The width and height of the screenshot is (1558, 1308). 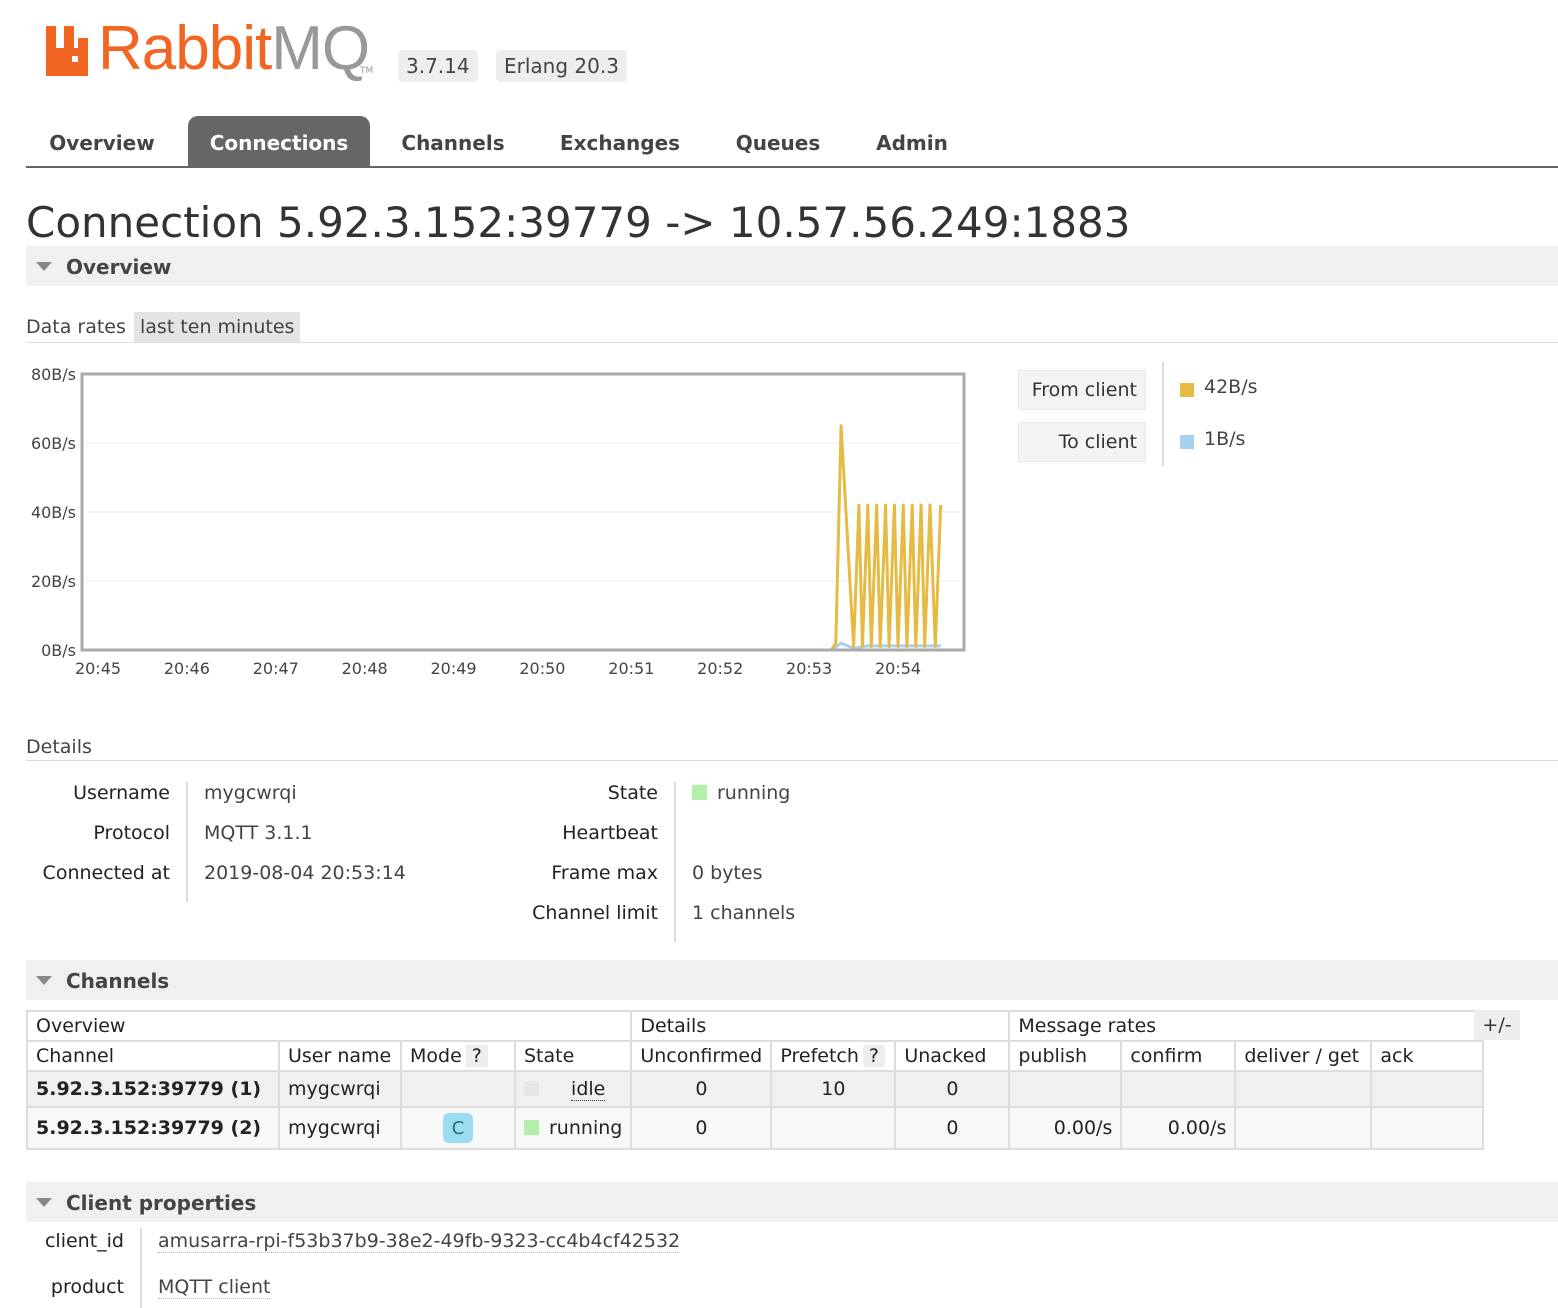 What do you see at coordinates (1303, 1089) in the screenshot?
I see `deliver-get-cell` at bounding box center [1303, 1089].